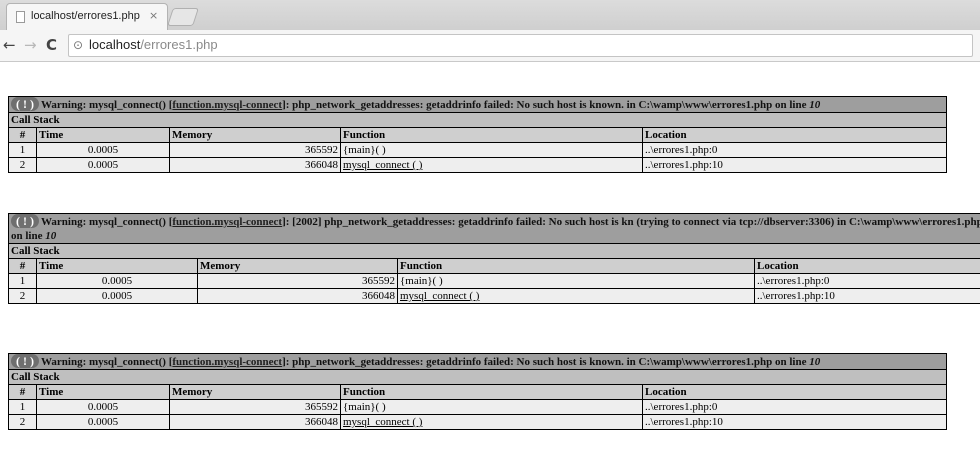 The width and height of the screenshot is (980, 453). What do you see at coordinates (183, 17) in the screenshot?
I see `new-tab-button` at bounding box center [183, 17].